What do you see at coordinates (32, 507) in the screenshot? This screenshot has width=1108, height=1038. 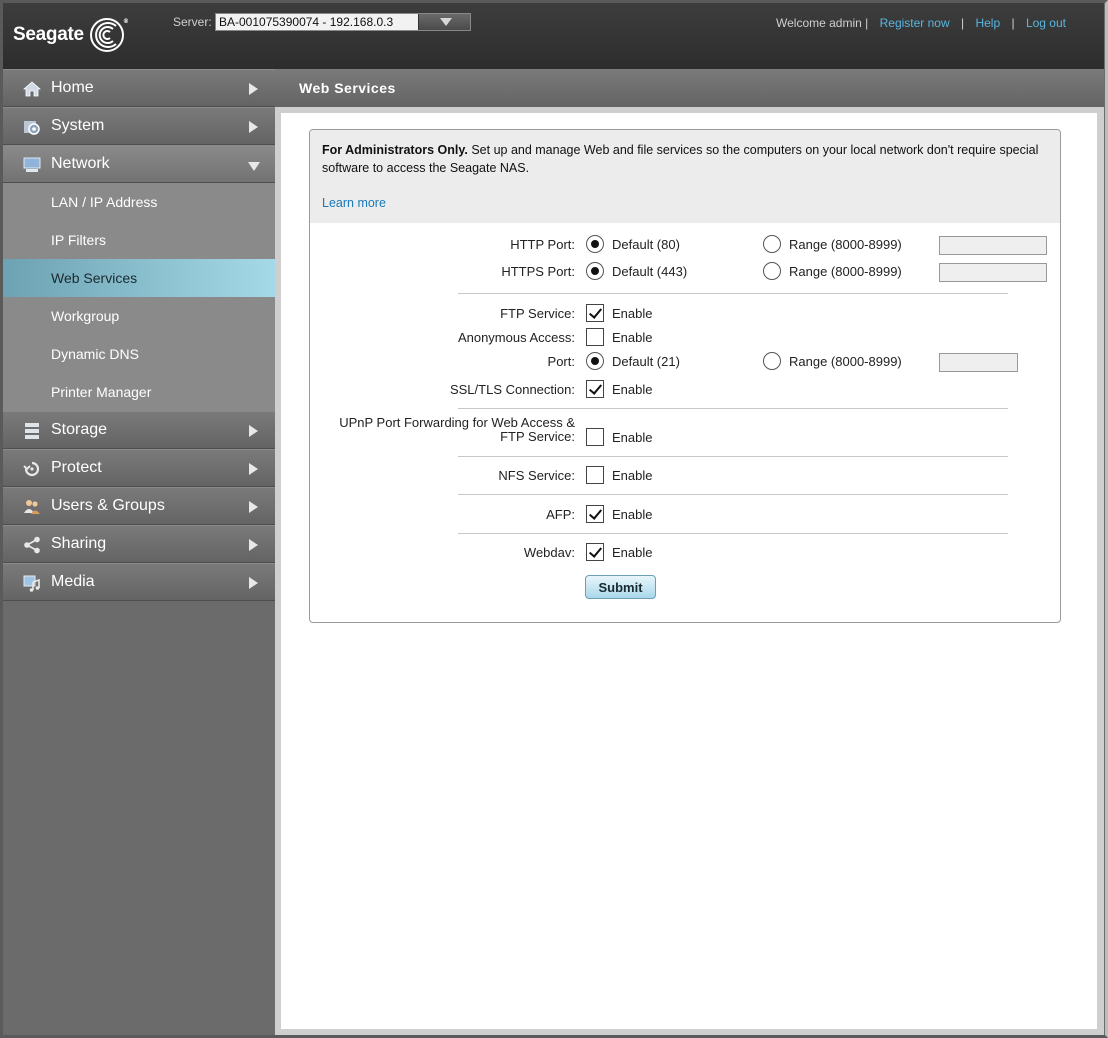 I see `users-icon` at bounding box center [32, 507].